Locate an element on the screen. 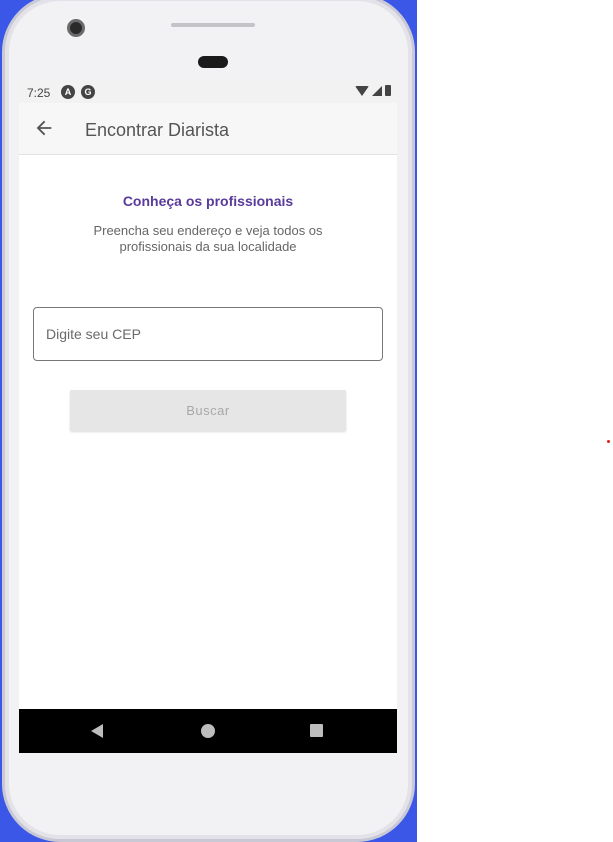 This screenshot has width=613, height=842. nav-recents-icon is located at coordinates (316, 730).